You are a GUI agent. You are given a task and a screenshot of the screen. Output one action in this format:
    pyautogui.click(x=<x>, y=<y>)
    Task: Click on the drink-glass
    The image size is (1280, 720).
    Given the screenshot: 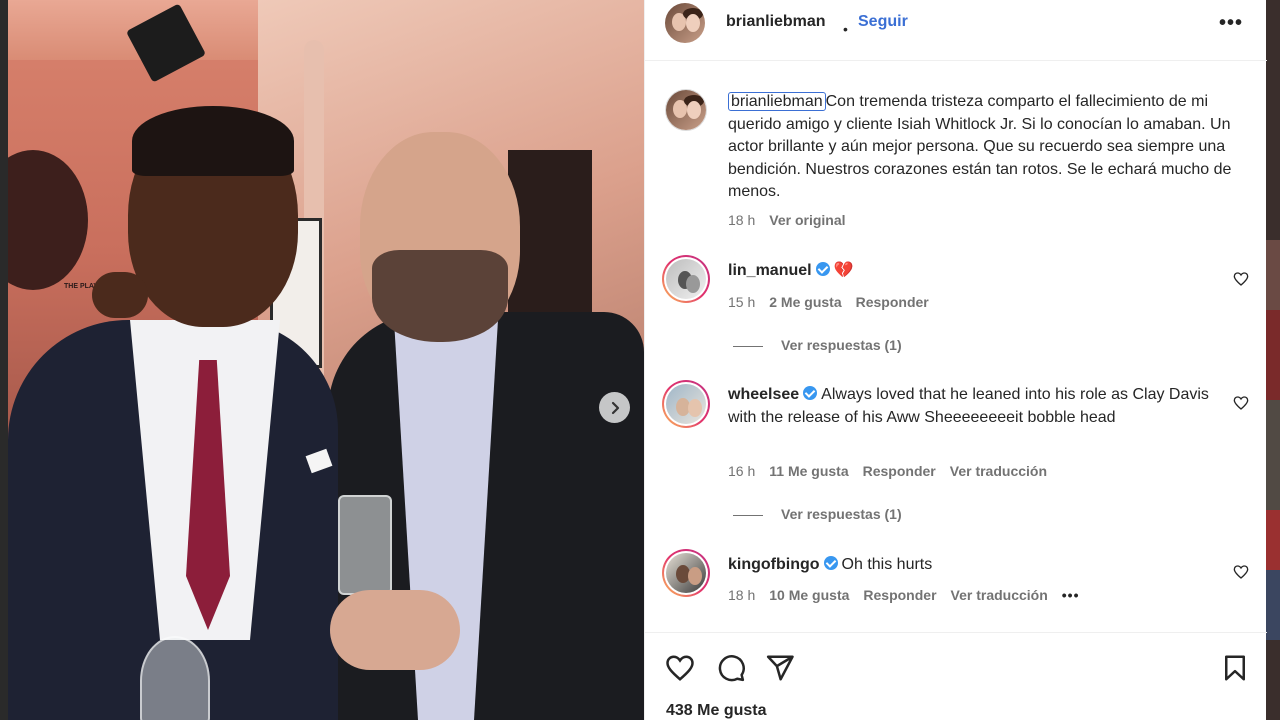 What is the action you would take?
    pyautogui.click(x=365, y=545)
    